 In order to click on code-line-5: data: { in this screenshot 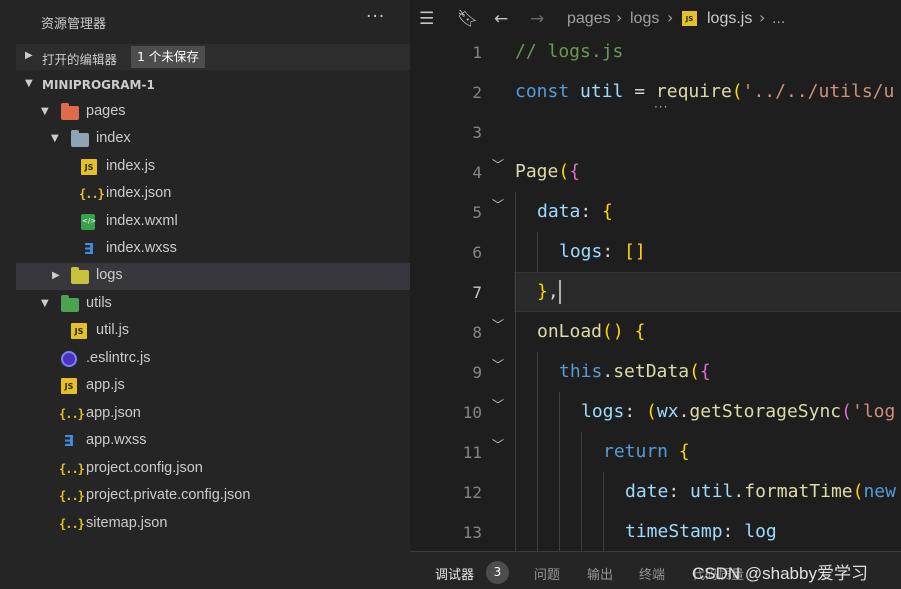, I will do `click(575, 211)`.